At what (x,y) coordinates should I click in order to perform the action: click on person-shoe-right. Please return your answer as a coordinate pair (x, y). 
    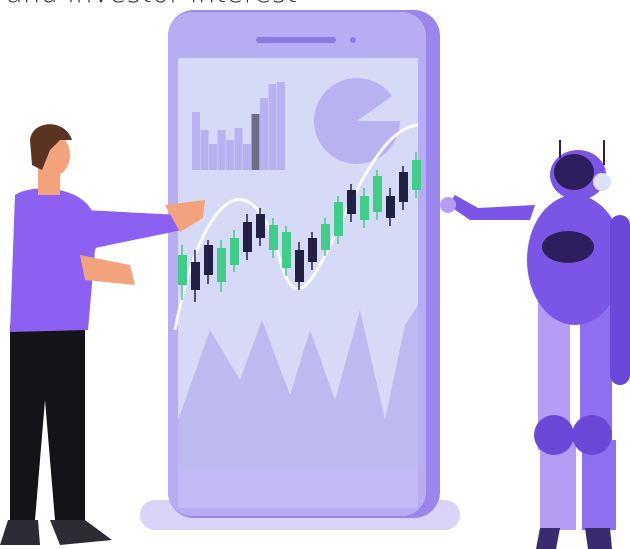
    Looking at the image, I should click on (81, 532).